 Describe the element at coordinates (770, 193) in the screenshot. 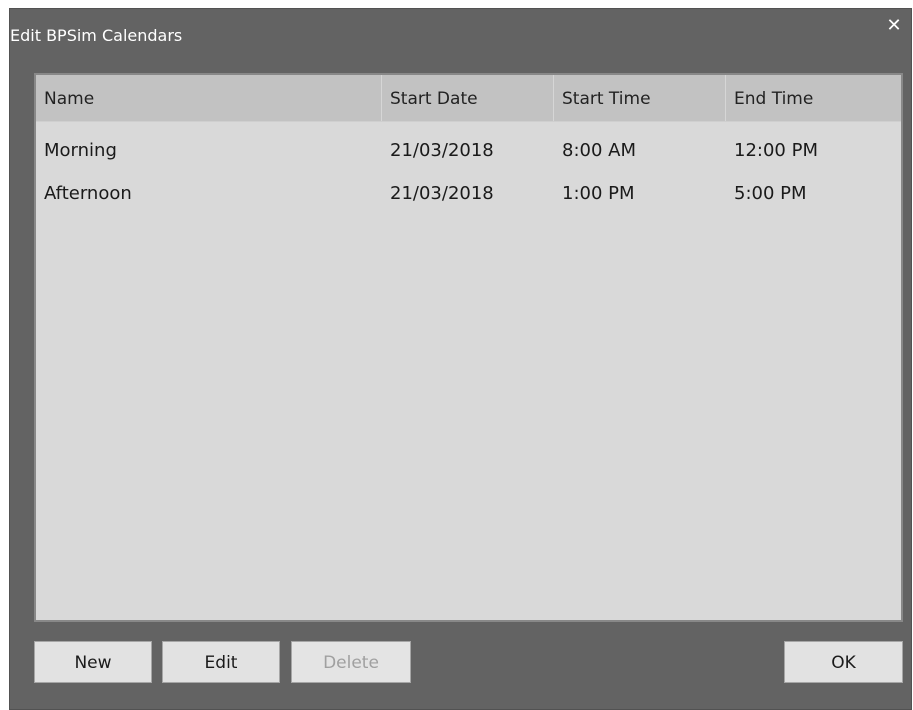

I see `cell-end-time: 5:00 PM` at that location.